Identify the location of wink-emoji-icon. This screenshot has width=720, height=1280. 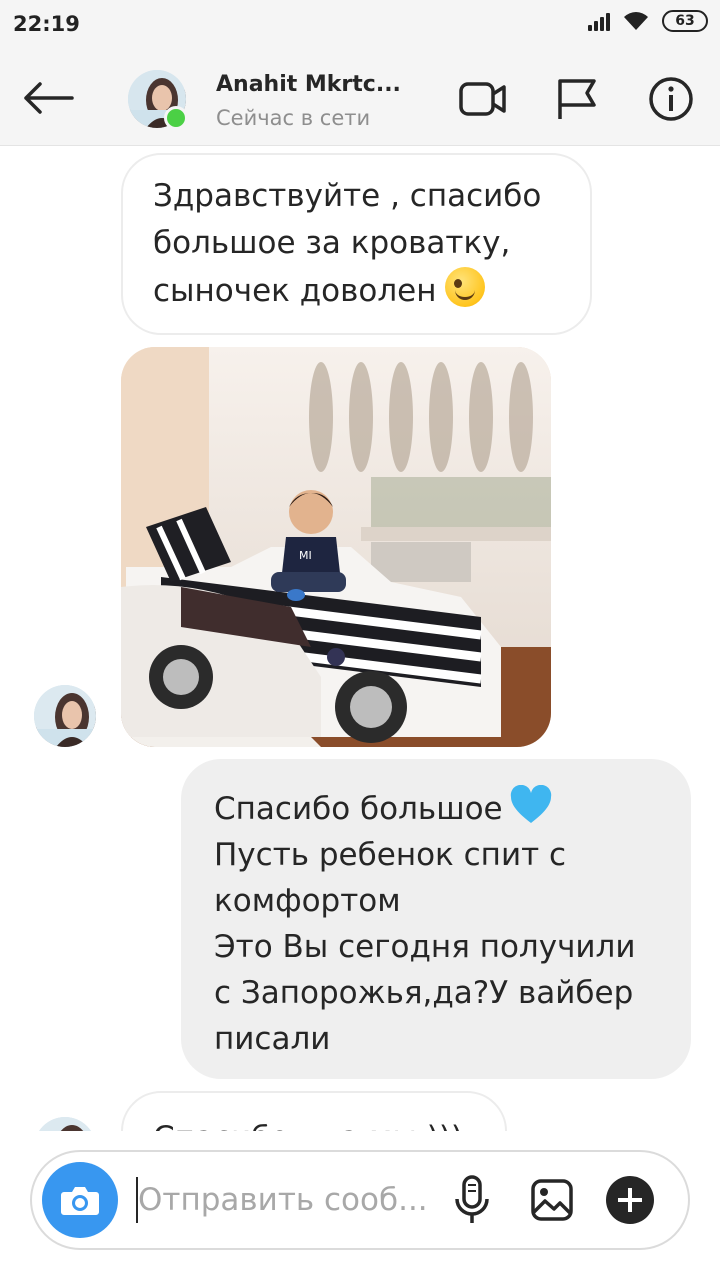
(464, 287).